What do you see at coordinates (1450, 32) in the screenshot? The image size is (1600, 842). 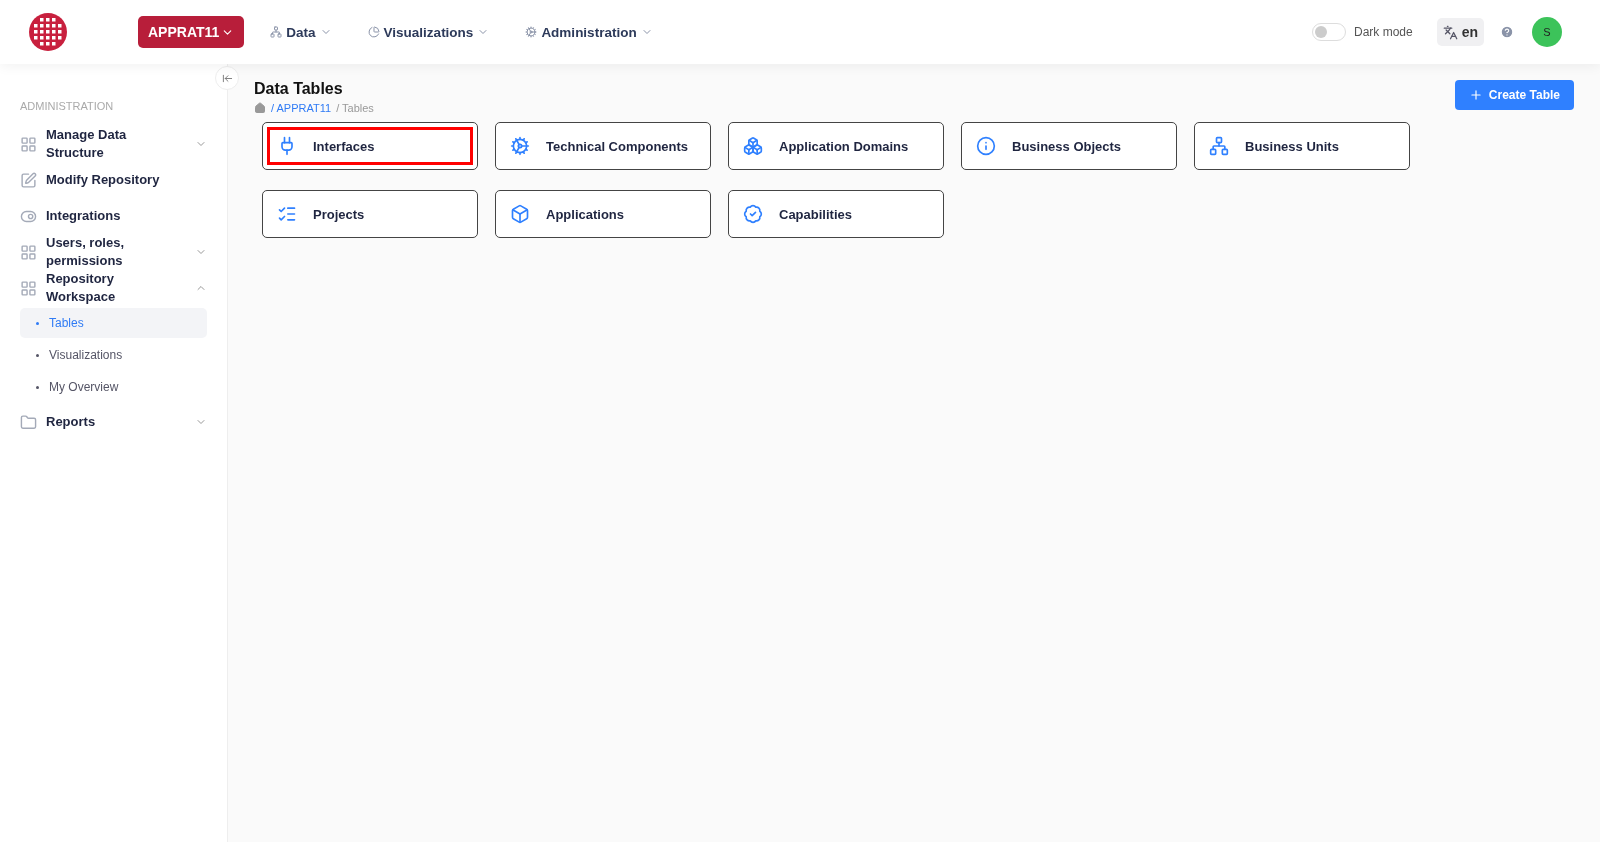 I see `translate-icon` at bounding box center [1450, 32].